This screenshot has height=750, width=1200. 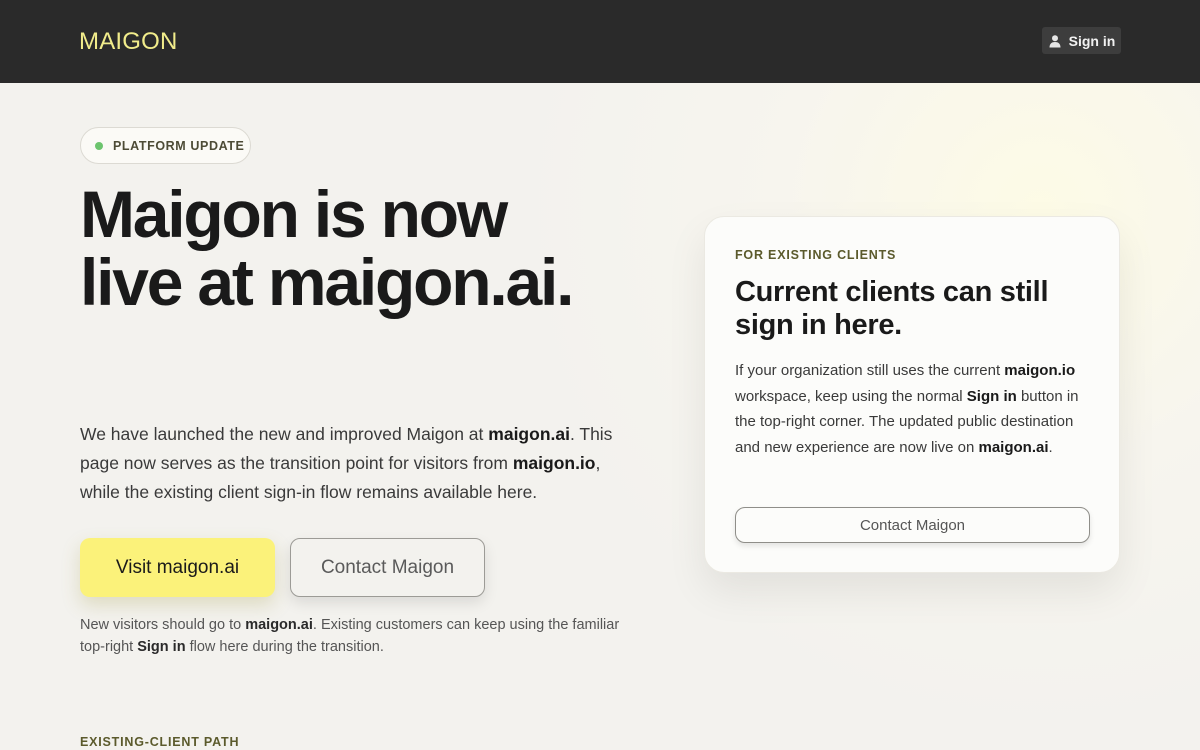 What do you see at coordinates (1050, 447) in the screenshot?
I see `card-text-4: .` at bounding box center [1050, 447].